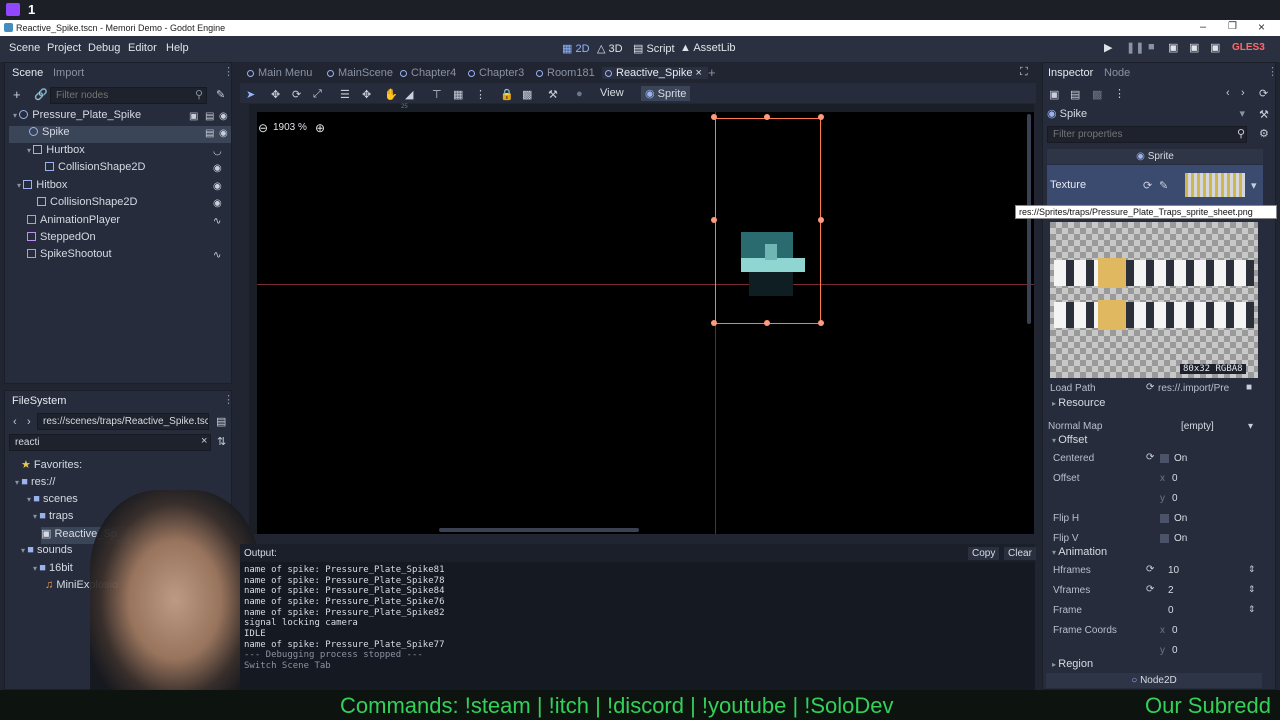  I want to click on workspace-3d: △ 3D, so click(610, 48).